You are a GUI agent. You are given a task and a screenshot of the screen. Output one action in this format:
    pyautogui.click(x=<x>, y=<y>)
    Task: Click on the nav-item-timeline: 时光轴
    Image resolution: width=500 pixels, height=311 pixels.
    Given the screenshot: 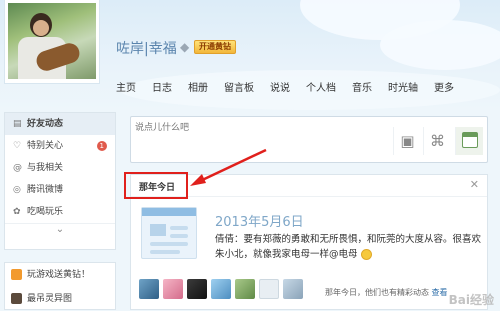 What is the action you would take?
    pyautogui.click(x=403, y=86)
    